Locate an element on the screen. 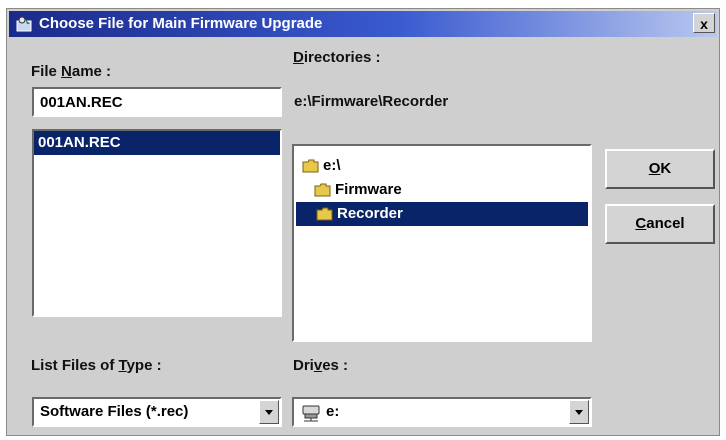 Image resolution: width=726 pixels, height=440 pixels. file-type-label: List Files of Type : is located at coordinates (96, 365).